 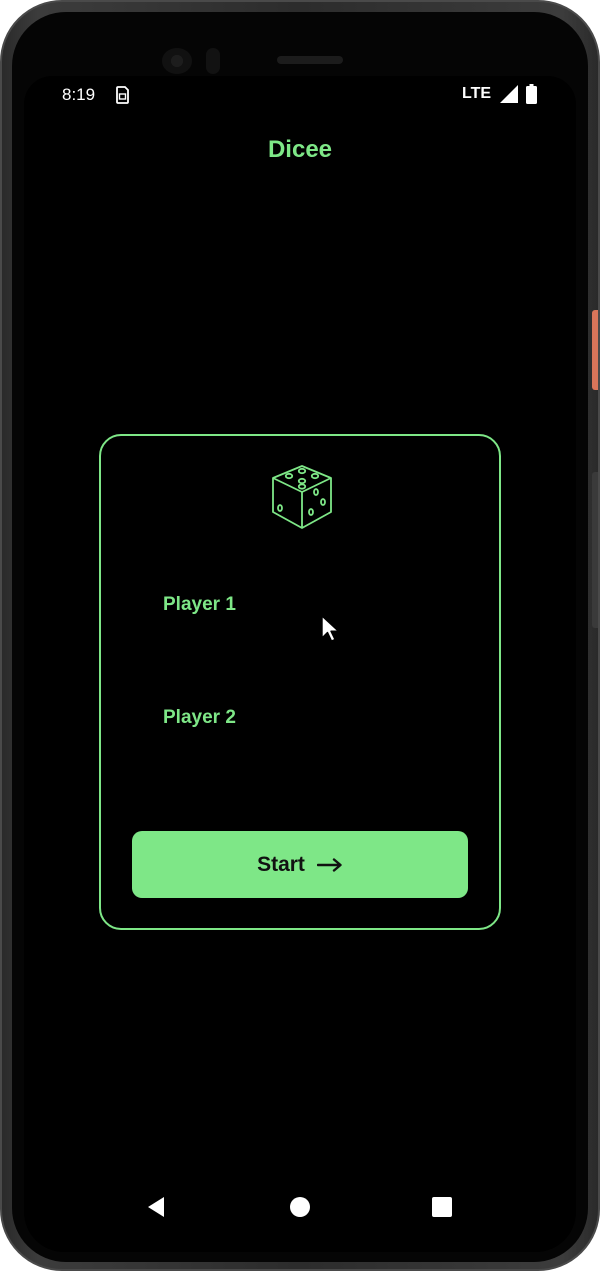 What do you see at coordinates (310, 60) in the screenshot?
I see `earpiece-speaker` at bounding box center [310, 60].